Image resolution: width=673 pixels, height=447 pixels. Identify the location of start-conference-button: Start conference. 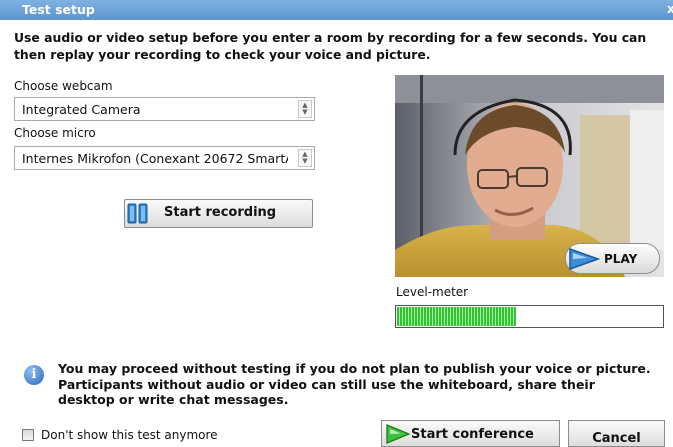
(470, 433).